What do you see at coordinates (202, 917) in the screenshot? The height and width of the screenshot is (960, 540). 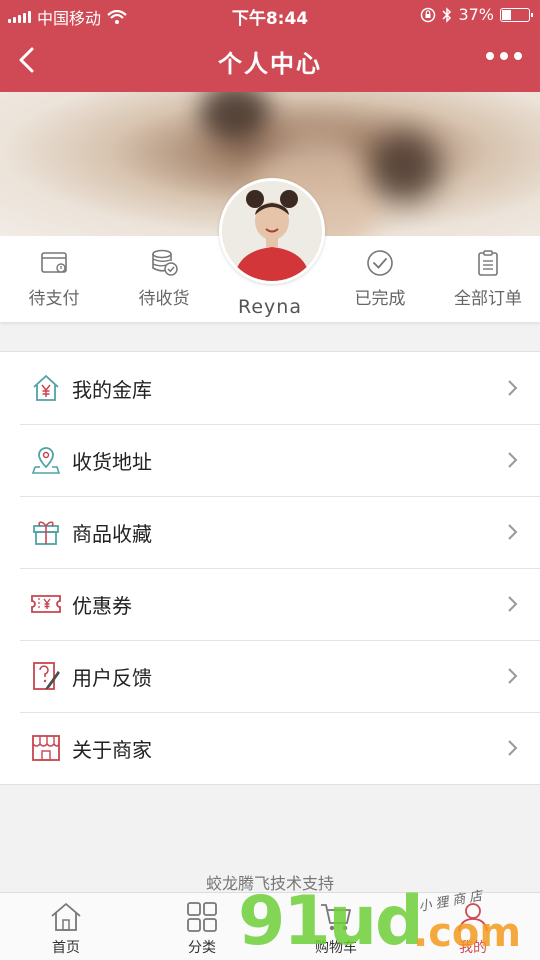 I see `grid-icon` at bounding box center [202, 917].